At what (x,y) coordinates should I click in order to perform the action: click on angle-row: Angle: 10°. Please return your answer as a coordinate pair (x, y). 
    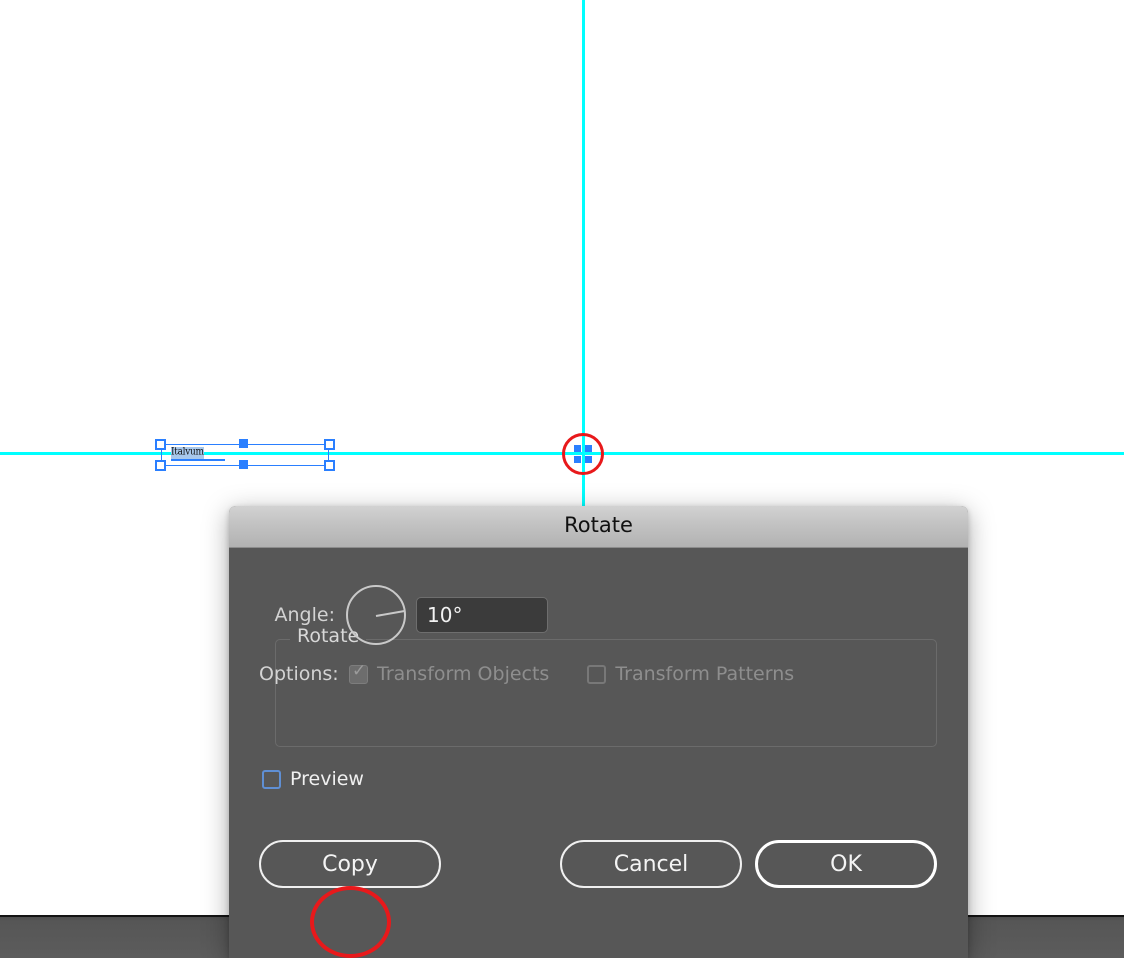
    Looking at the image, I should click on (403, 615).